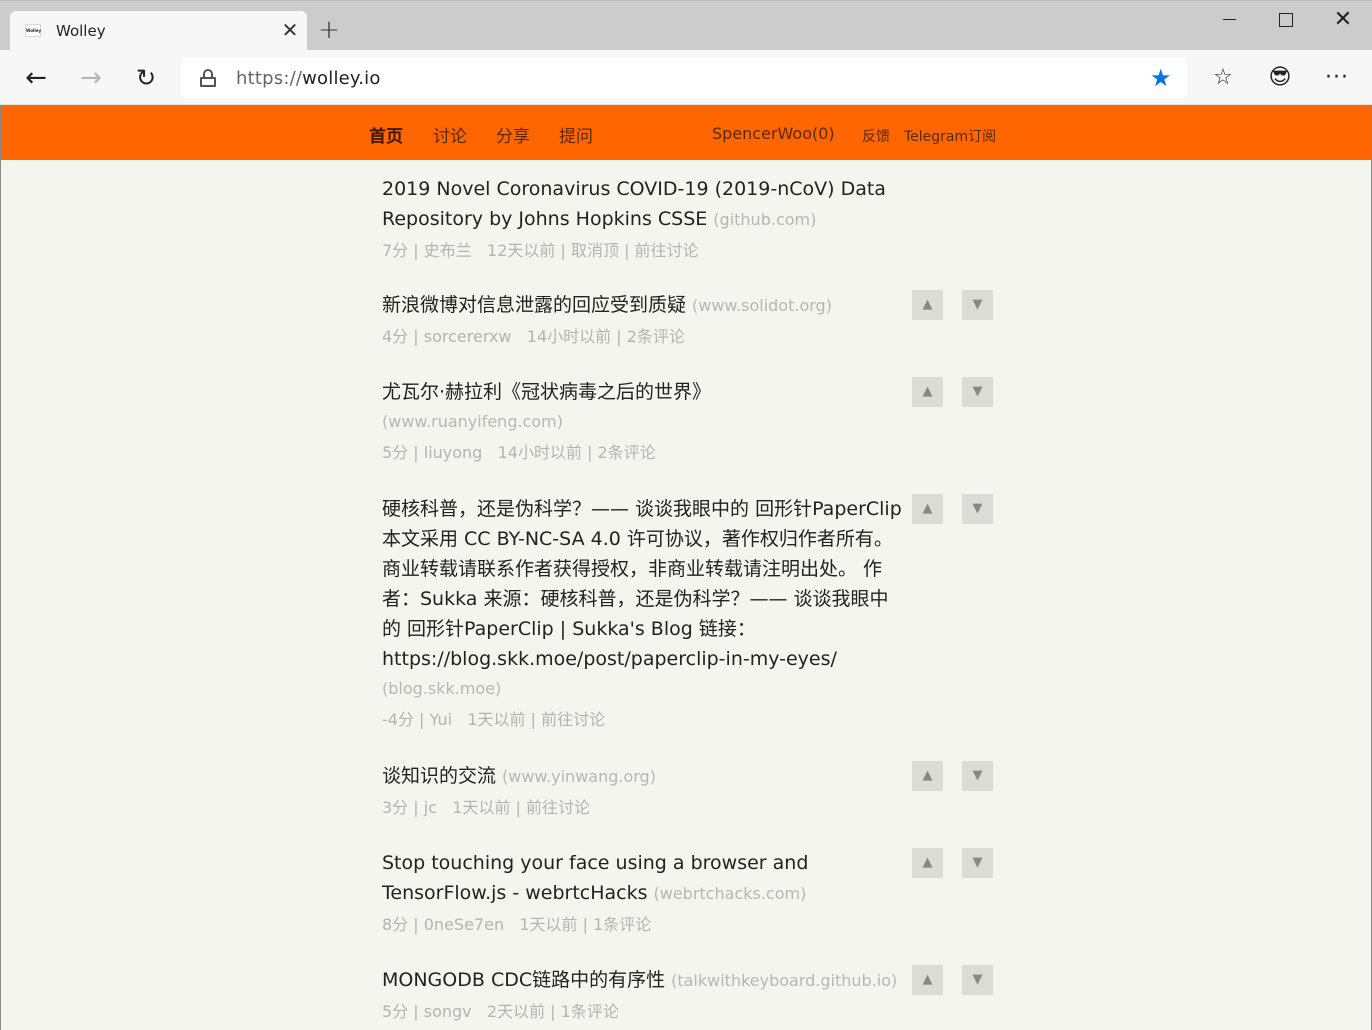  Describe the element at coordinates (448, 250) in the screenshot. I see `post-author: 史布兰` at that location.